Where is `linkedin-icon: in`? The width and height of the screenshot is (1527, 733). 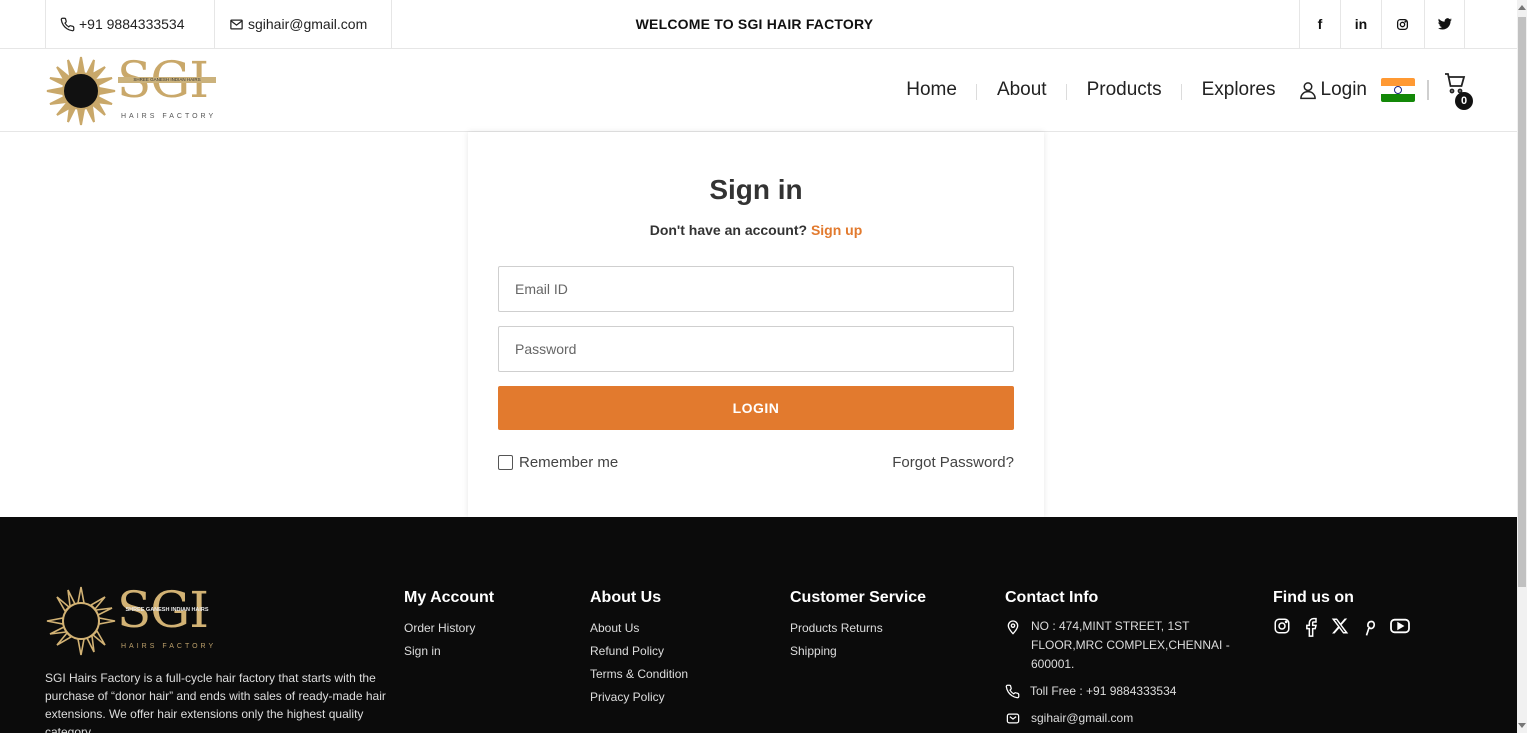
linkedin-icon: in is located at coordinates (1361, 24).